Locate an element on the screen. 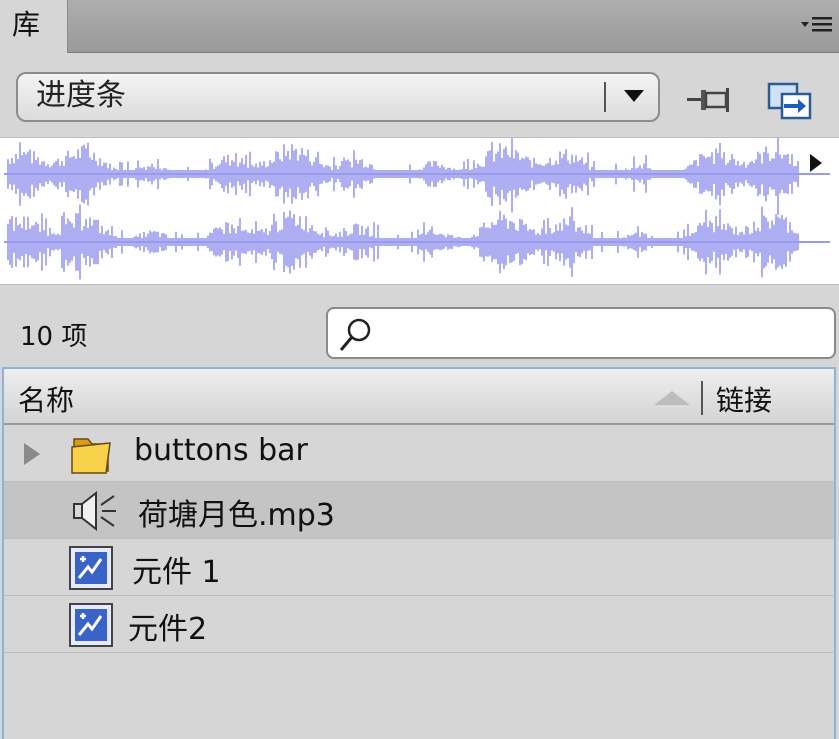 The height and width of the screenshot is (739, 839). search-box is located at coordinates (581, 333).